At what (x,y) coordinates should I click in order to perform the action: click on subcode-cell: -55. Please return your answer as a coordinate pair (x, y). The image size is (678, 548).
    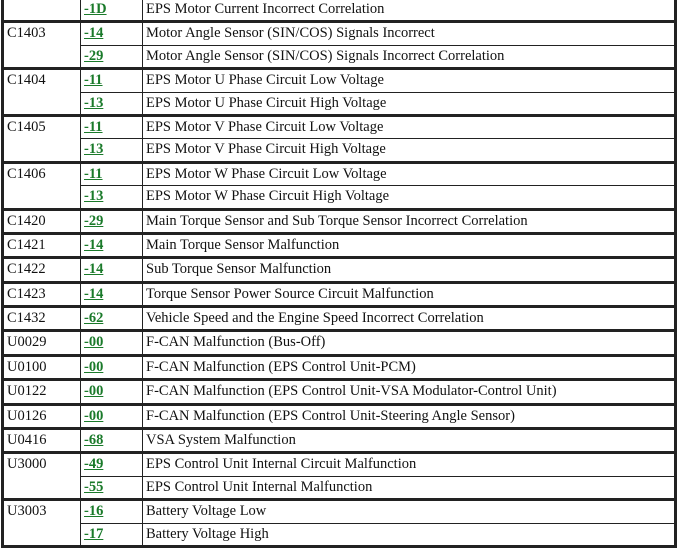
    Looking at the image, I should click on (111, 488).